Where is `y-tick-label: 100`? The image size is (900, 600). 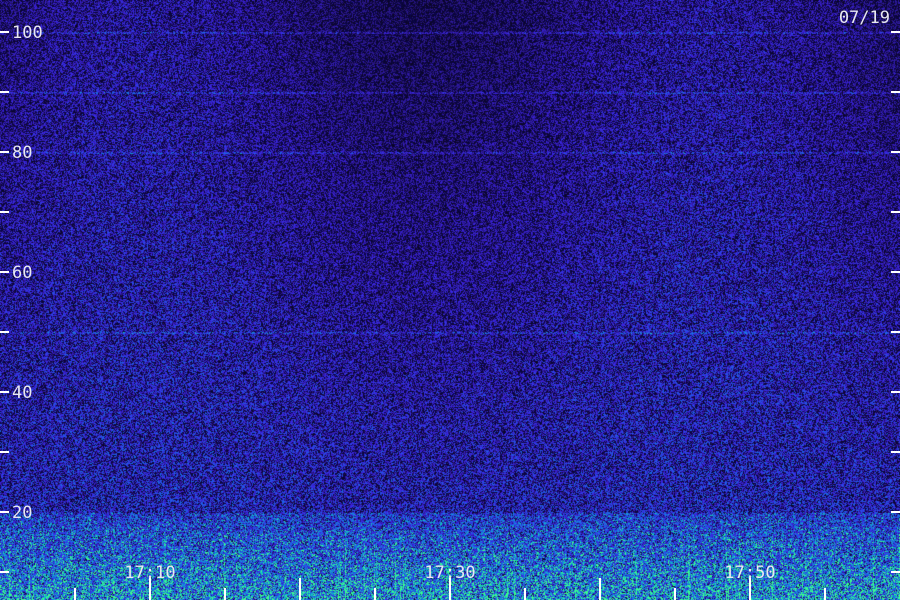
y-tick-label: 100 is located at coordinates (27, 33).